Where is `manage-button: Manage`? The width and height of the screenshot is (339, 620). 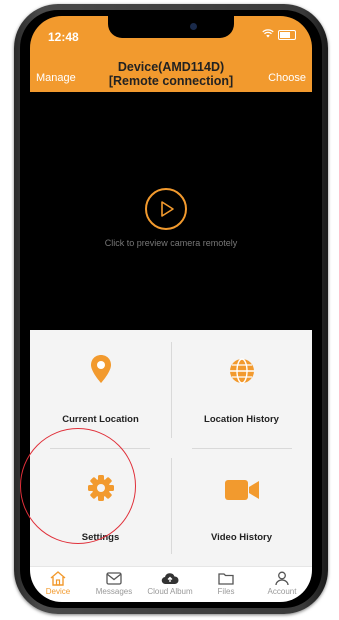
manage-button: Manage is located at coordinates (56, 78).